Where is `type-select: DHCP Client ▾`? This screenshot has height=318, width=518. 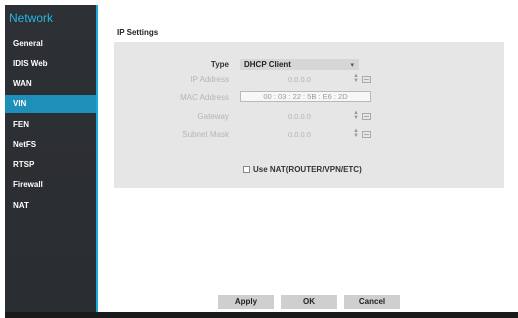
type-select: DHCP Client ▾ is located at coordinates (299, 64).